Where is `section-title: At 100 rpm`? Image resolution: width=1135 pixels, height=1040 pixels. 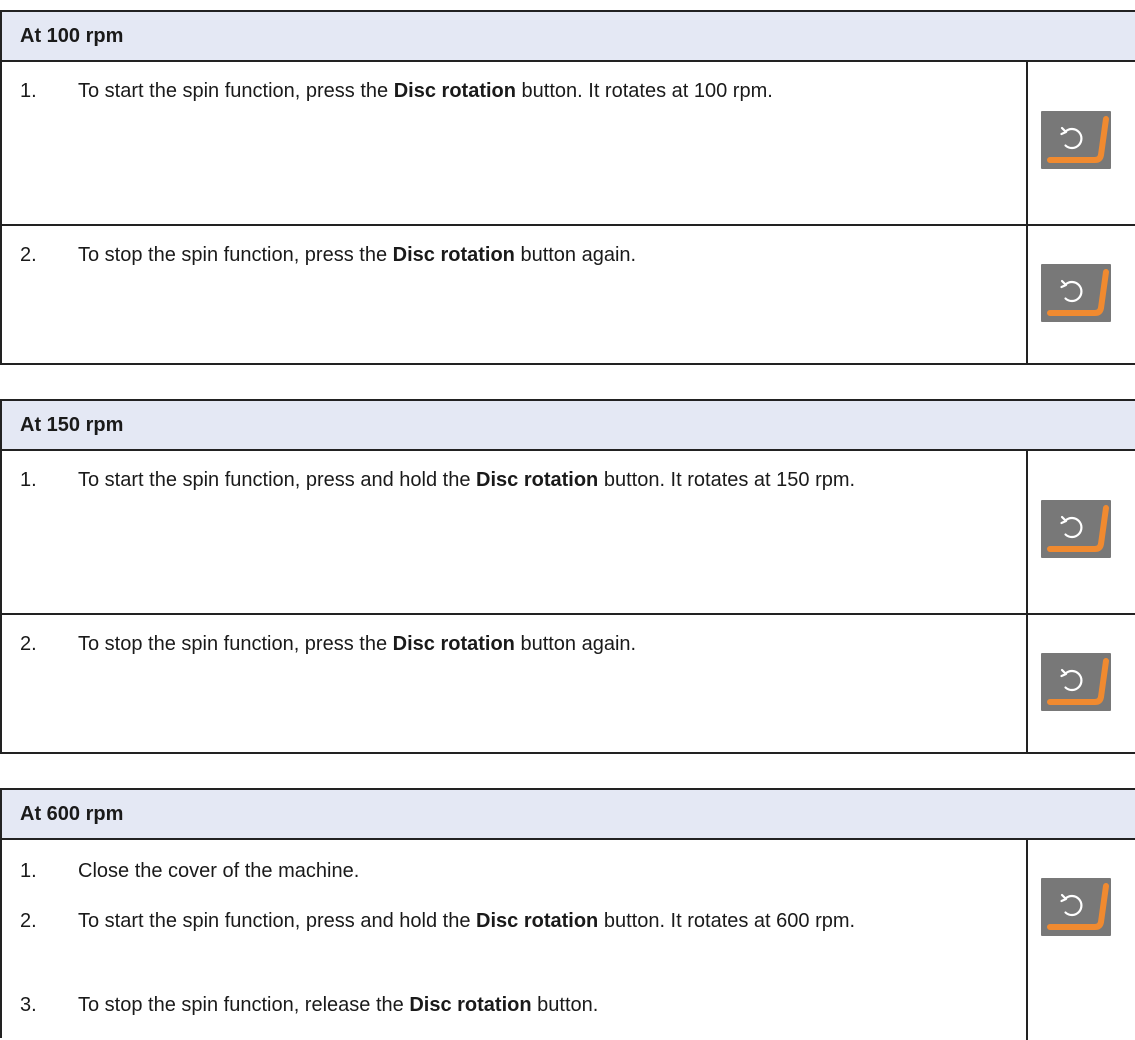
section-title: At 100 rpm is located at coordinates (568, 37).